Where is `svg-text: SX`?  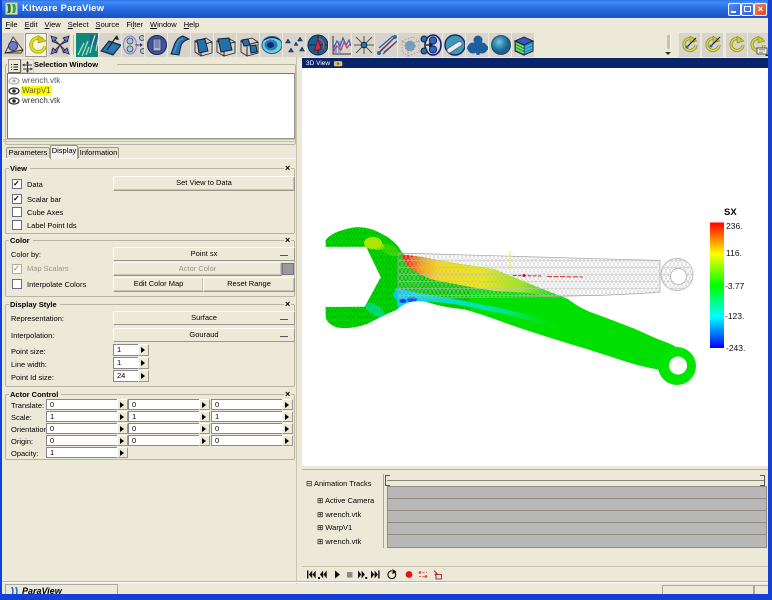
svg-text: SX is located at coordinates (730, 212).